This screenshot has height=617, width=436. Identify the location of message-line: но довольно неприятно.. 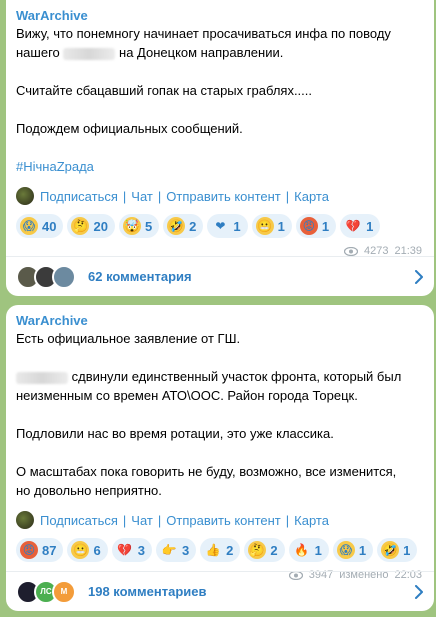
(89, 490).